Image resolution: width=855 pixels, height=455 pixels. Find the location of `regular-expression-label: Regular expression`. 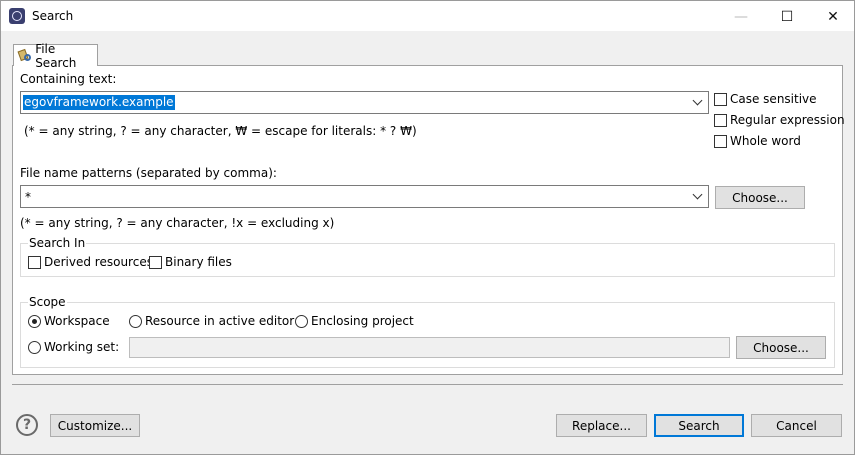

regular-expression-label: Regular expression is located at coordinates (787, 120).